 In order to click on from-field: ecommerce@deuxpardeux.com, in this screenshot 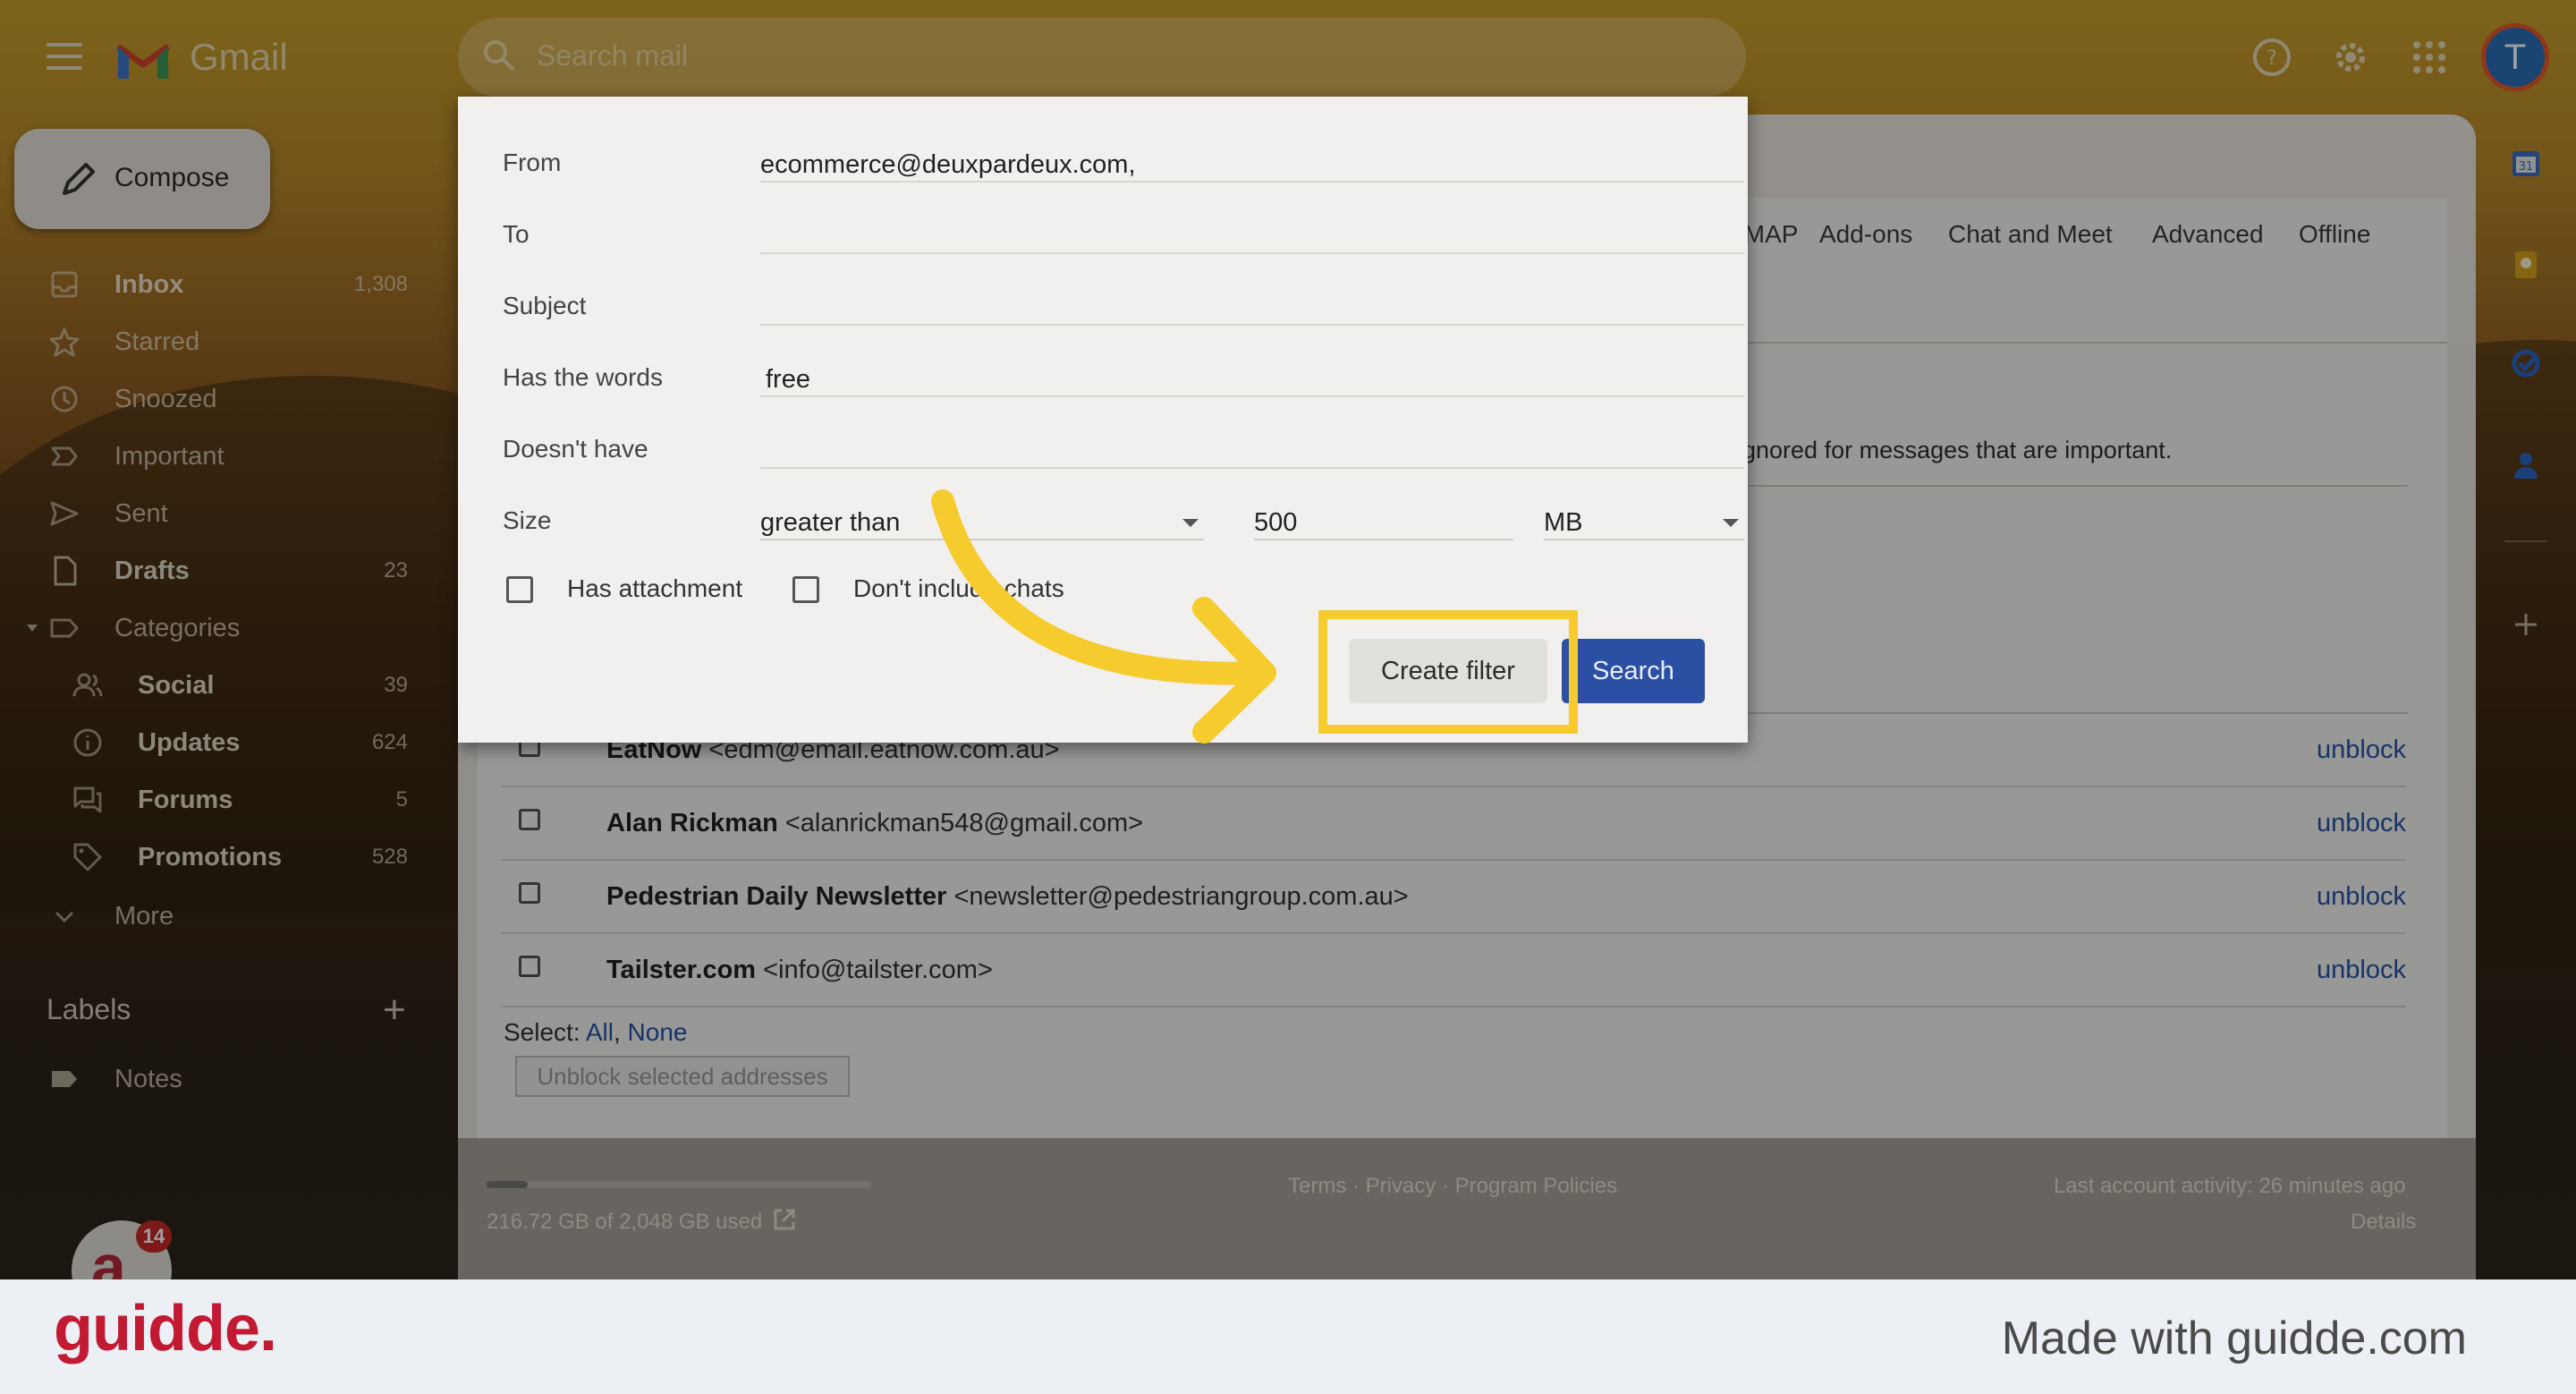, I will do `click(1252, 156)`.